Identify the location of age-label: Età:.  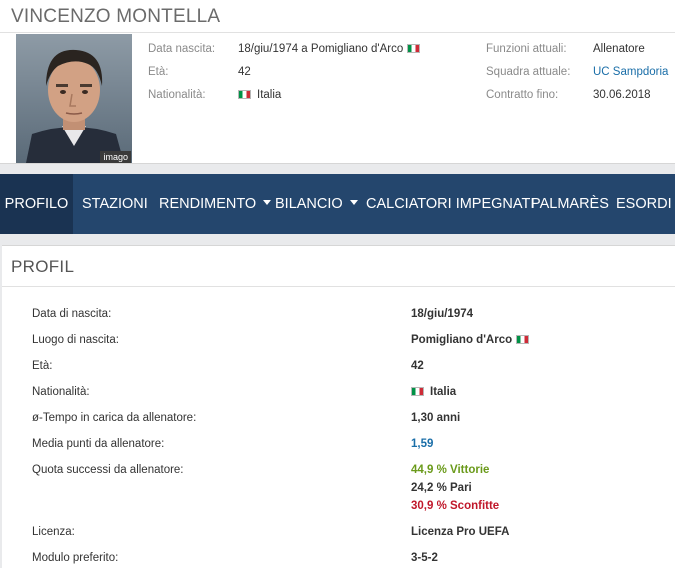
(158, 72).